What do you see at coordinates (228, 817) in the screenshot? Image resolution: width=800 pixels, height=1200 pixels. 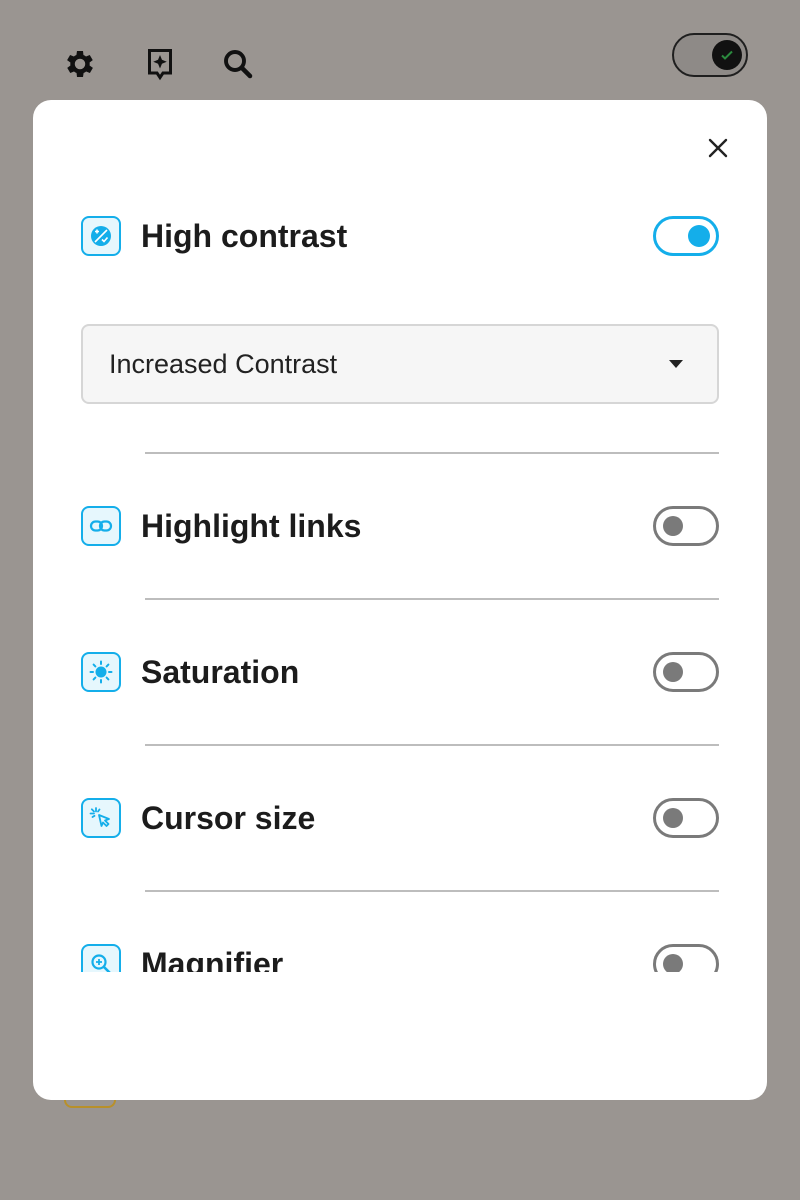 I see `setting-label: Cursor size` at bounding box center [228, 817].